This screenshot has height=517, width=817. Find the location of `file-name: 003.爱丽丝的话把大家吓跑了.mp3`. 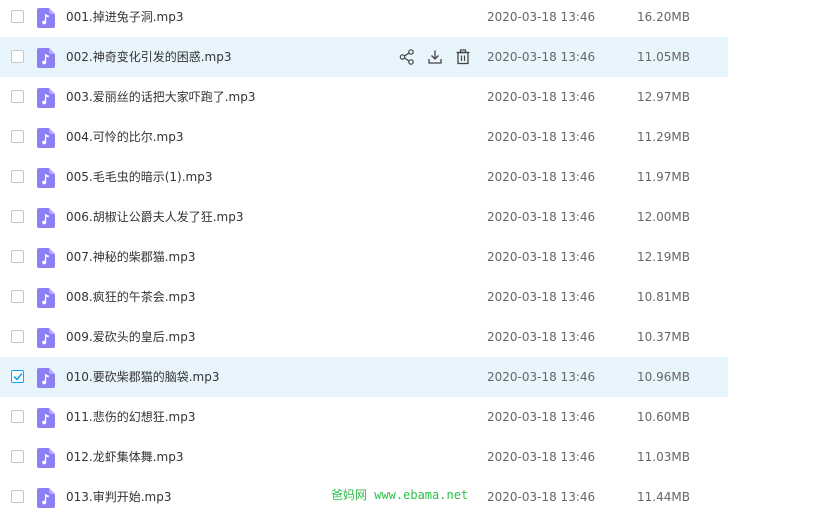

file-name: 003.爱丽丝的话把大家吓跑了.mp3 is located at coordinates (160, 97).